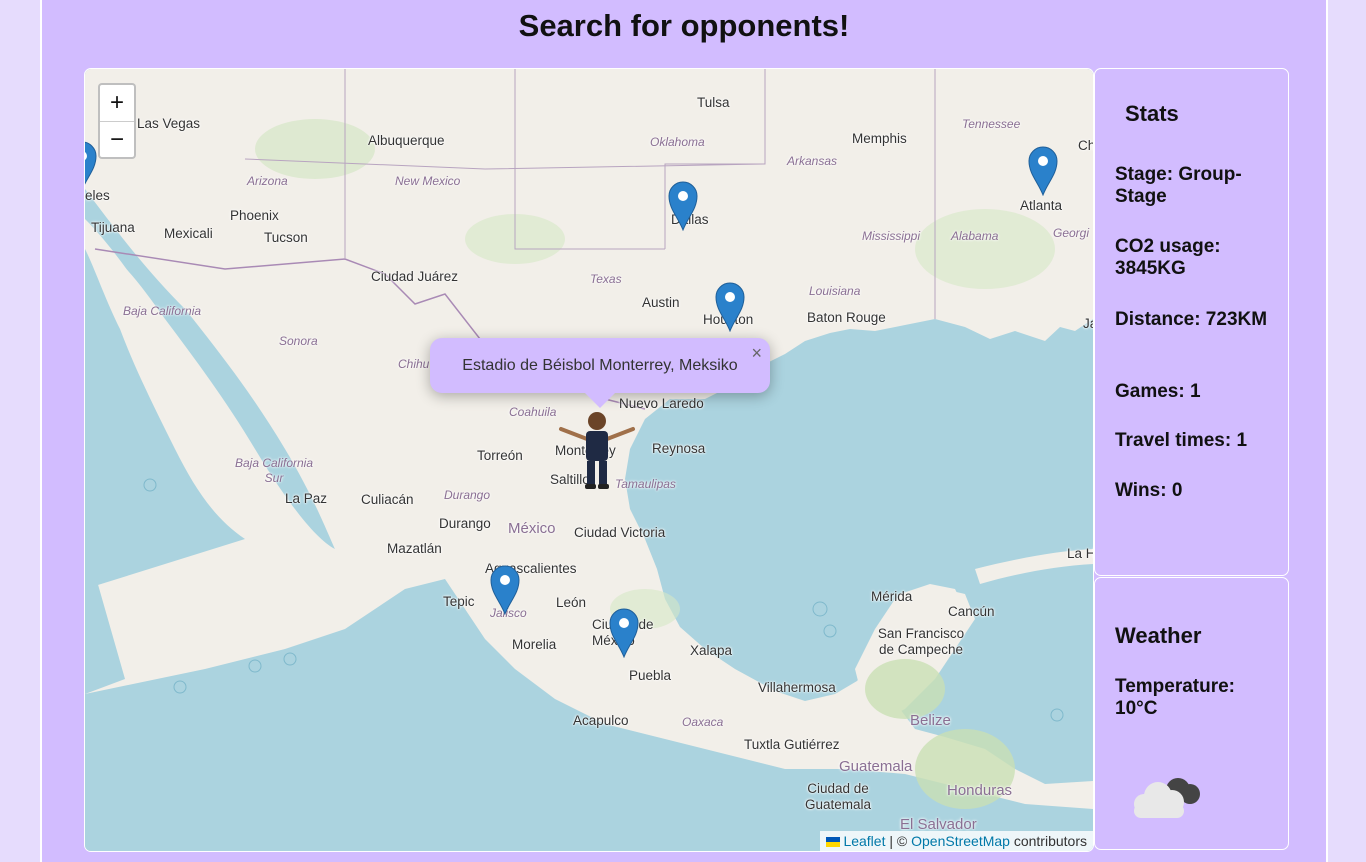  Describe the element at coordinates (835, 291) in the screenshot. I see `map-region-louisiana: Louisiana` at that location.